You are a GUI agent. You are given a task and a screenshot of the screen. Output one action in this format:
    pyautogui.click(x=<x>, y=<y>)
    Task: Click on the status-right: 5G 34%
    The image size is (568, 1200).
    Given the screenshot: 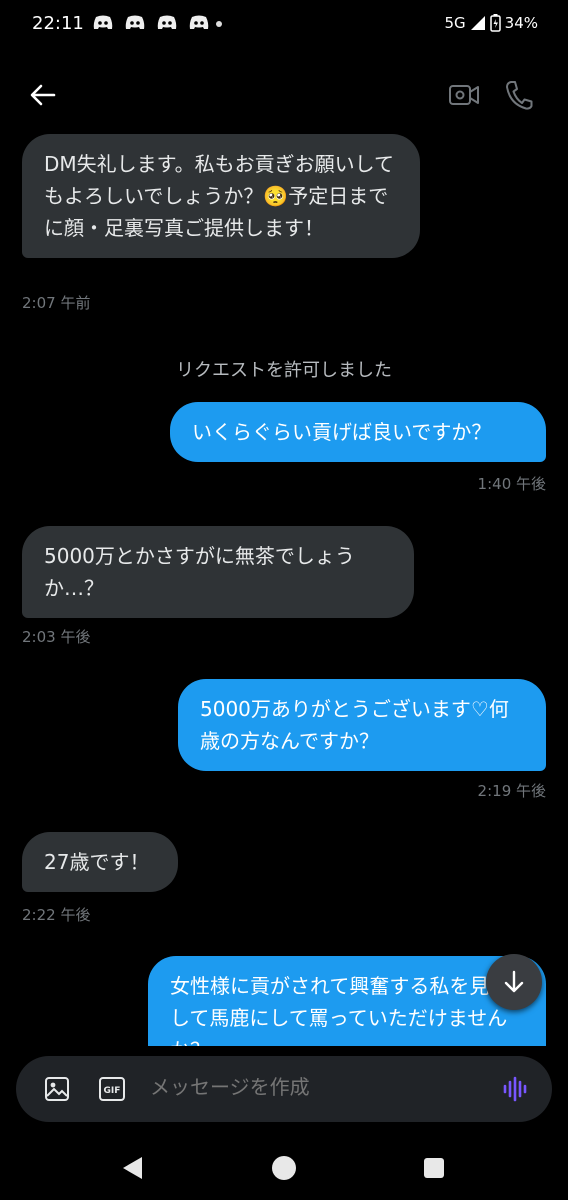 What is the action you would take?
    pyautogui.click(x=491, y=23)
    